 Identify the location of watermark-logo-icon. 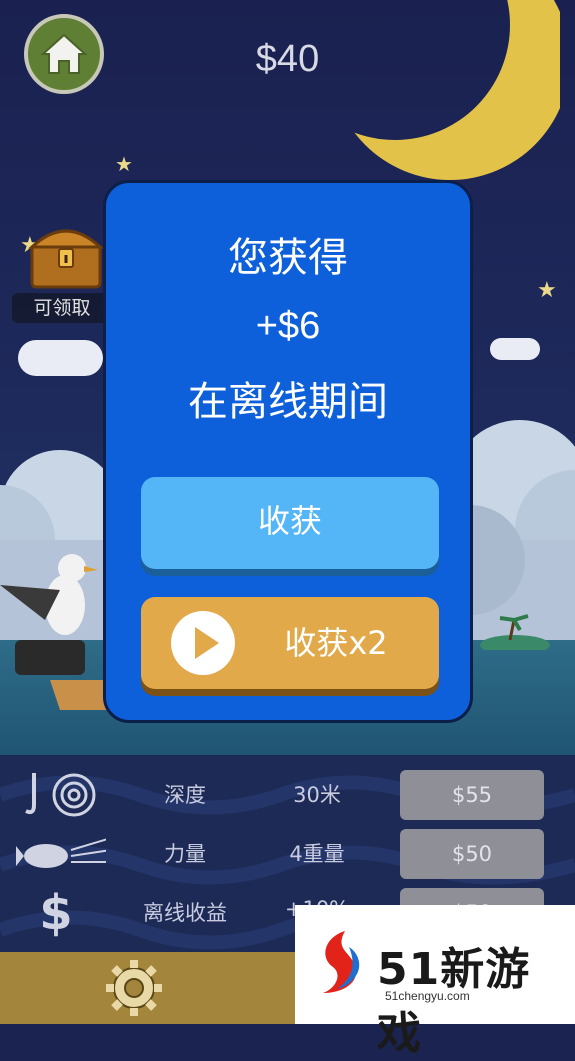
(341, 962).